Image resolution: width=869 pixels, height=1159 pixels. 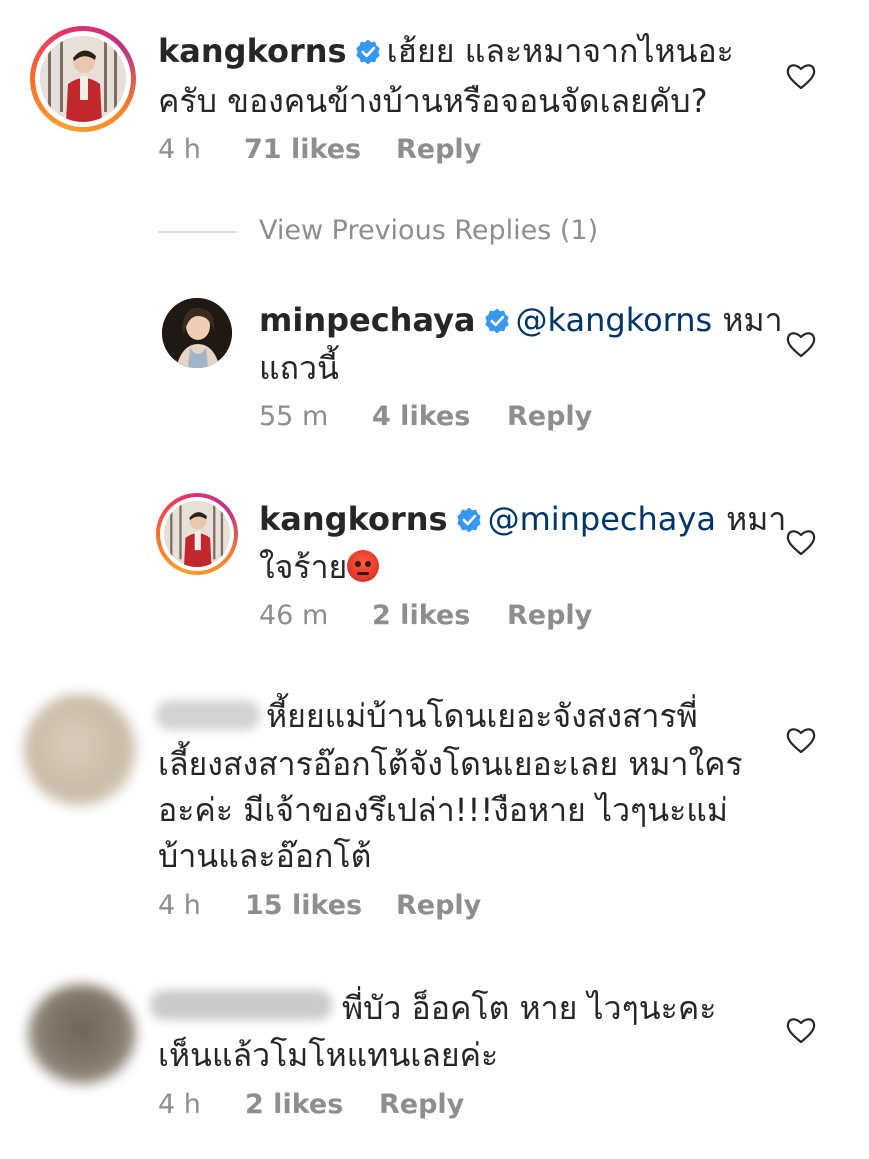 I want to click on comment-text-line: เห็นแล้วโมโหแทนเลยค่ะ, so click(x=328, y=1055).